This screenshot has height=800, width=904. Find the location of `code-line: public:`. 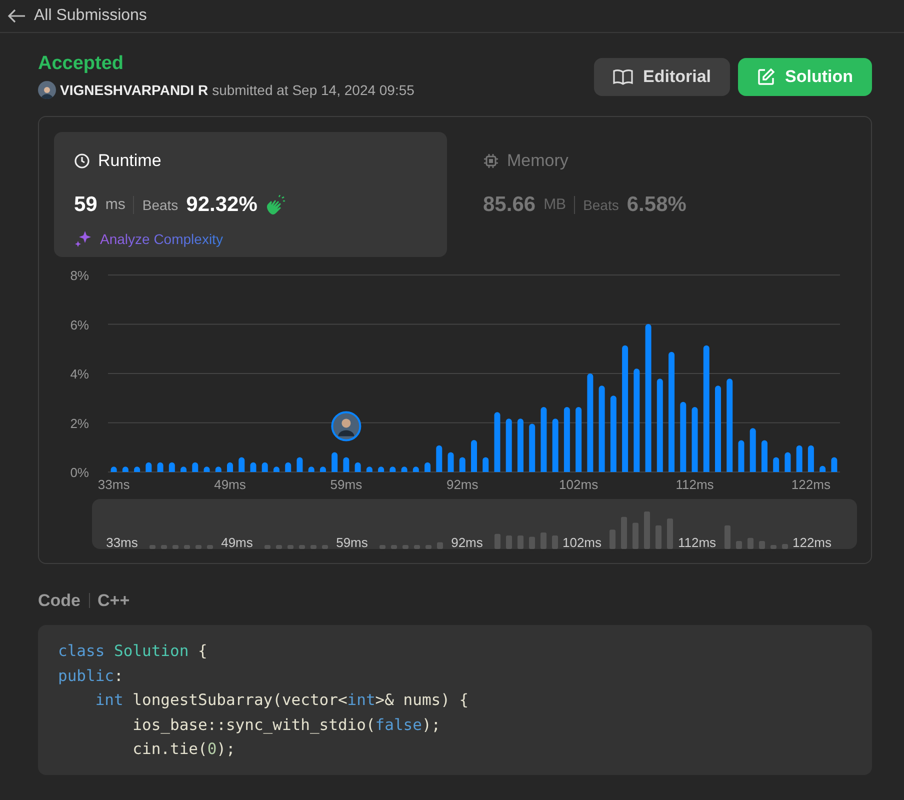

code-line: public: is located at coordinates (91, 676).